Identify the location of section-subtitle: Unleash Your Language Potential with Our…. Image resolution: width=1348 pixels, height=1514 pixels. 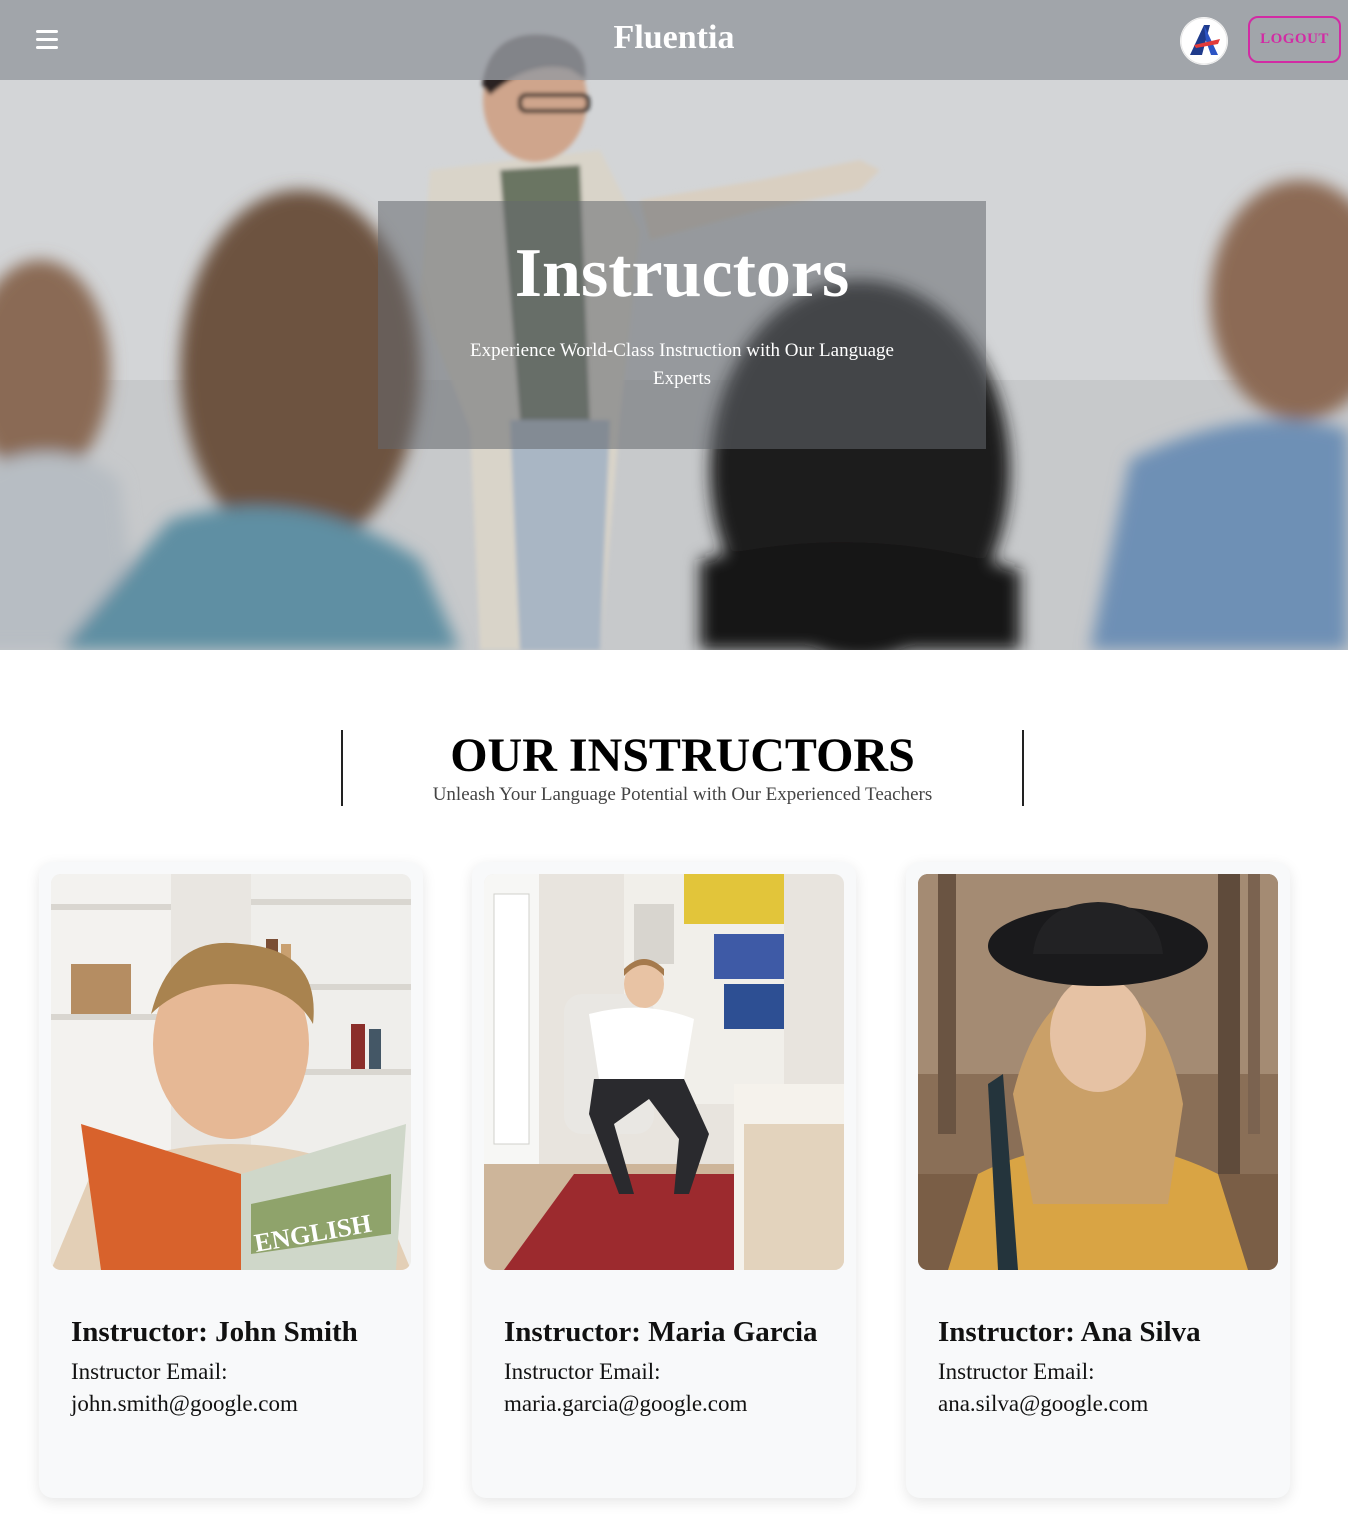
(682, 794).